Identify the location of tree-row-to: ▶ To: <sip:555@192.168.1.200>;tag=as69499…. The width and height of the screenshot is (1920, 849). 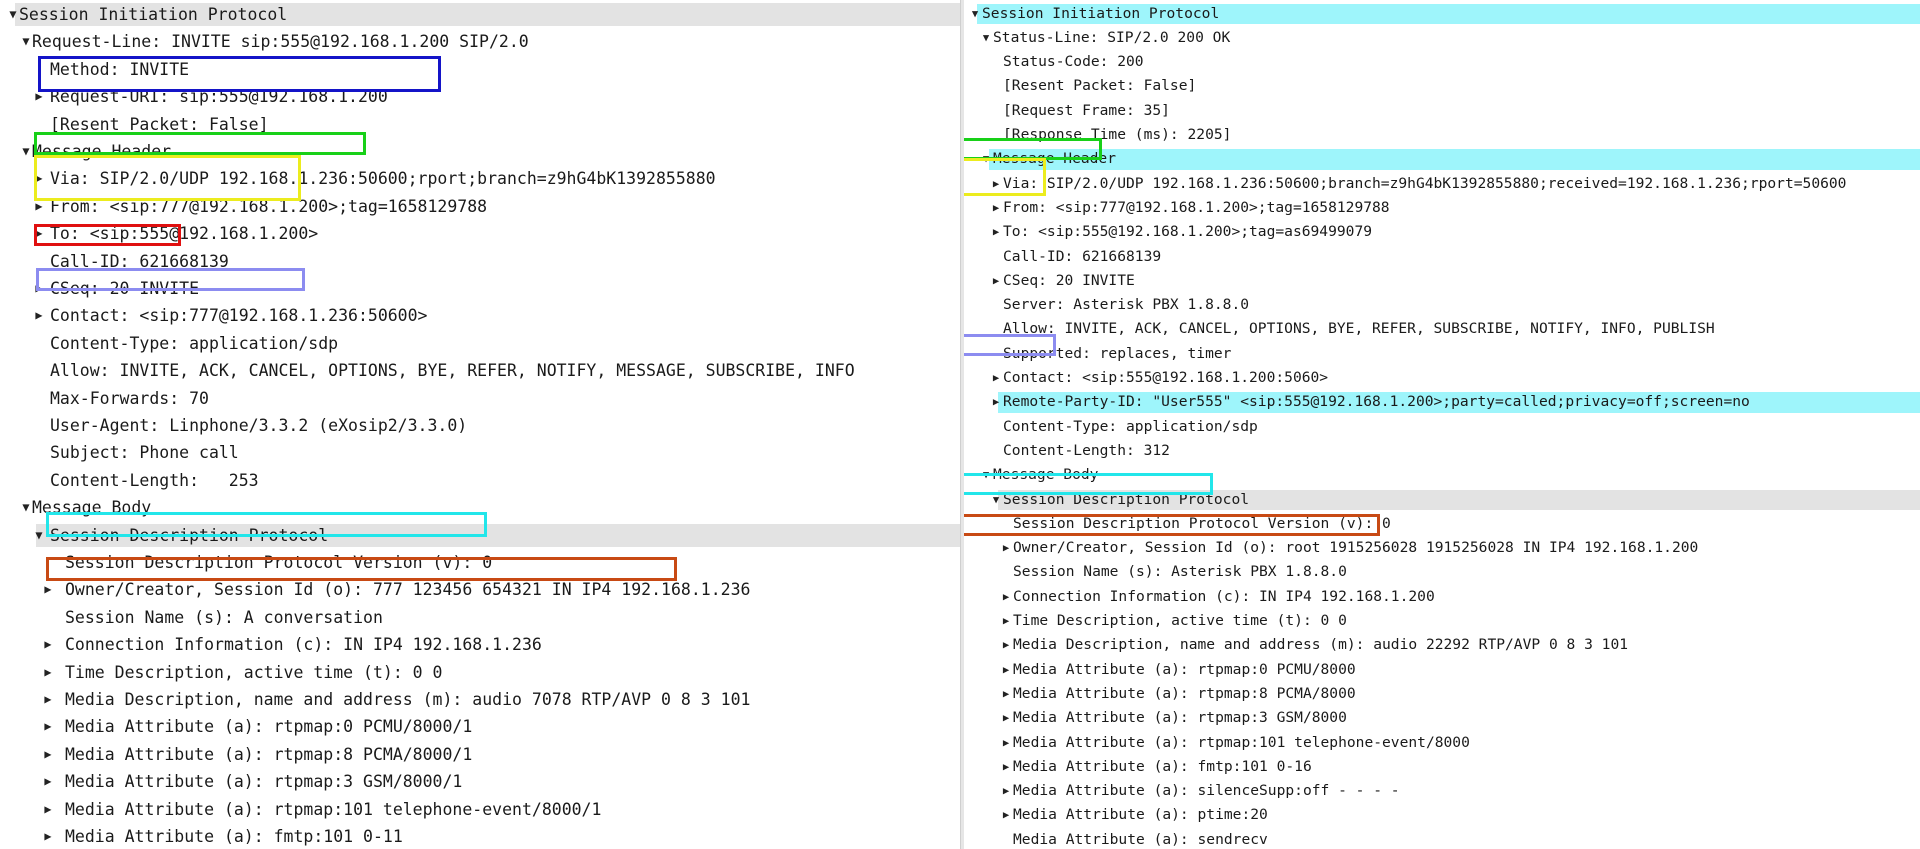
(1442, 232).